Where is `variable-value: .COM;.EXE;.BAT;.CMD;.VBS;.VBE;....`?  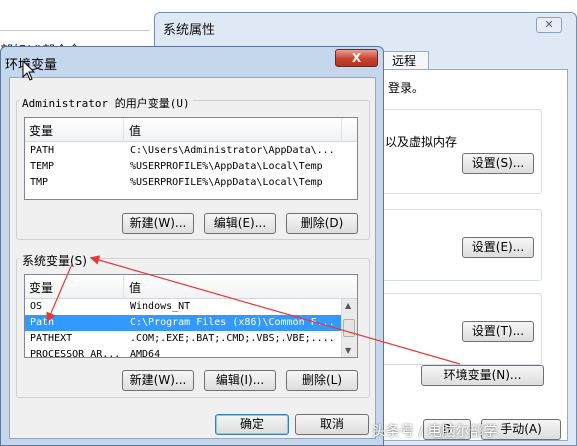
variable-value: .COM;.EXE;.BAT;.CMD;.VBS;.VBE;.... is located at coordinates (232, 338).